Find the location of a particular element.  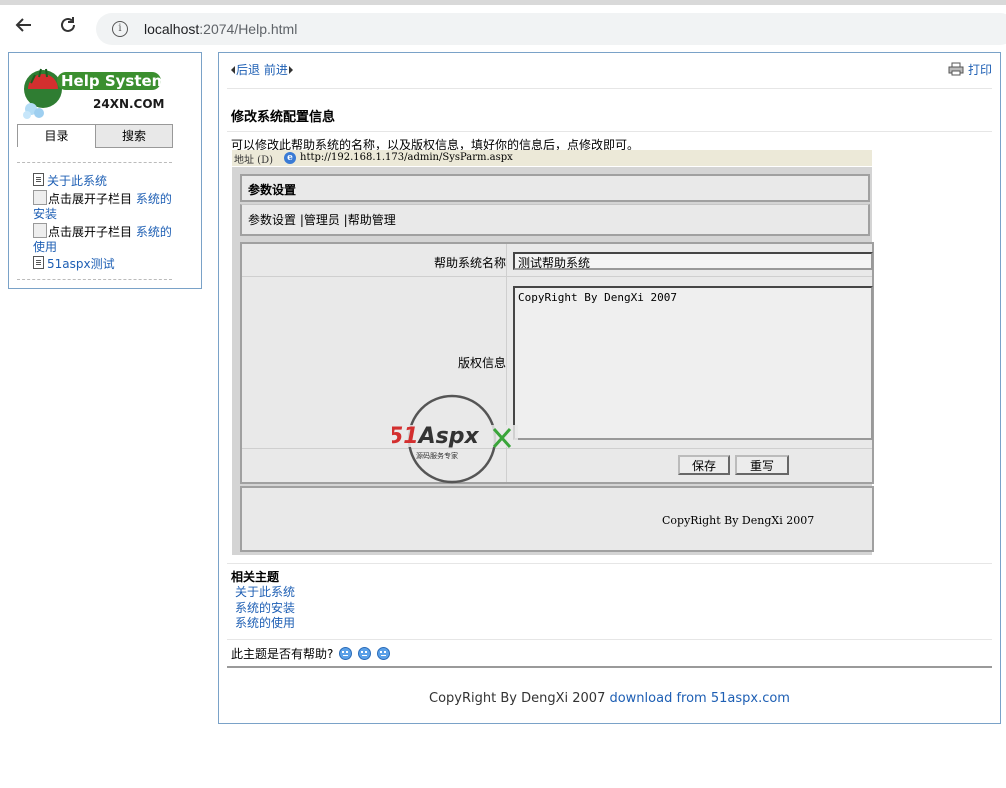

related-divider is located at coordinates (609, 563).